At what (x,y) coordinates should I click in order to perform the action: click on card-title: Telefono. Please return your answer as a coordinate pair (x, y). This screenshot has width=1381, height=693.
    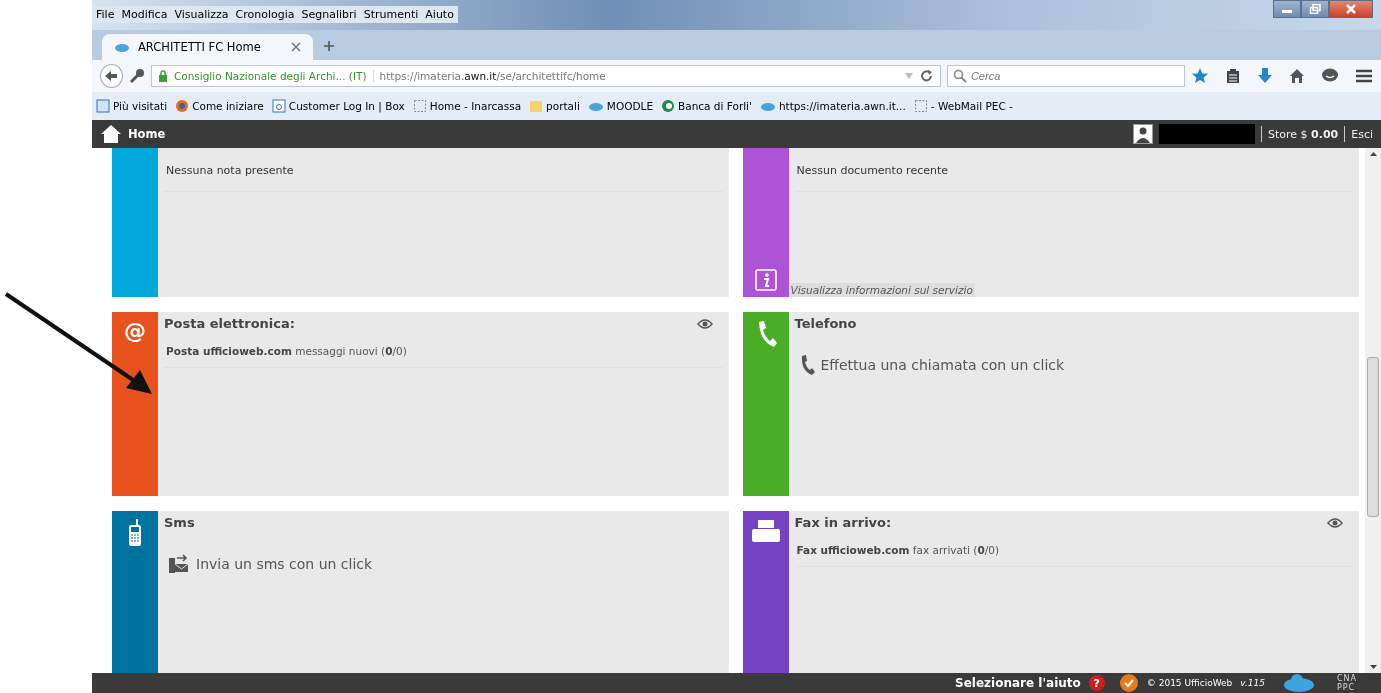
    Looking at the image, I should click on (825, 323).